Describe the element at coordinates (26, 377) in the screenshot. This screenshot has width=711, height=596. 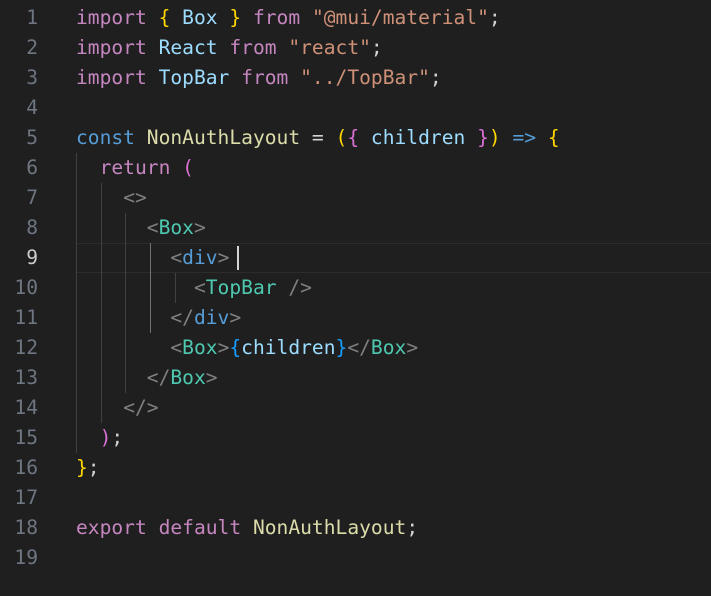
I see `line-number: 13` at that location.